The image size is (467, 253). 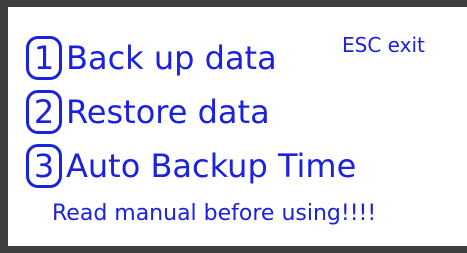 I want to click on menu-item-label: Restore data, so click(x=168, y=112).